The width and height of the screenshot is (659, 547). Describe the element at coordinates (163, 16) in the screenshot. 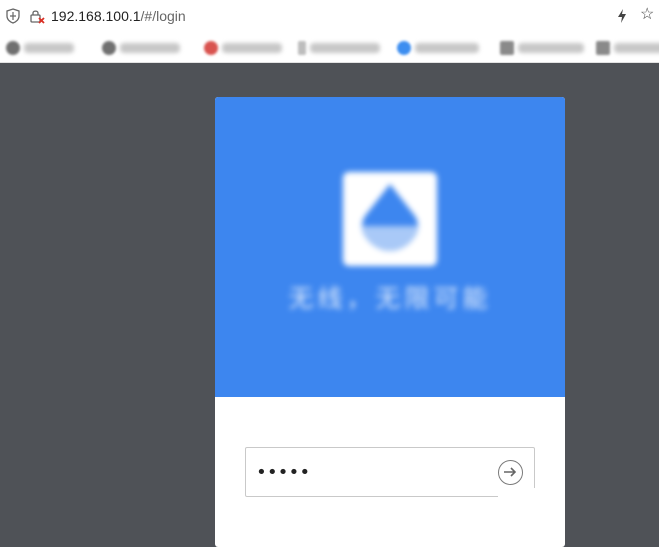

I see `url-path: /#/login` at that location.